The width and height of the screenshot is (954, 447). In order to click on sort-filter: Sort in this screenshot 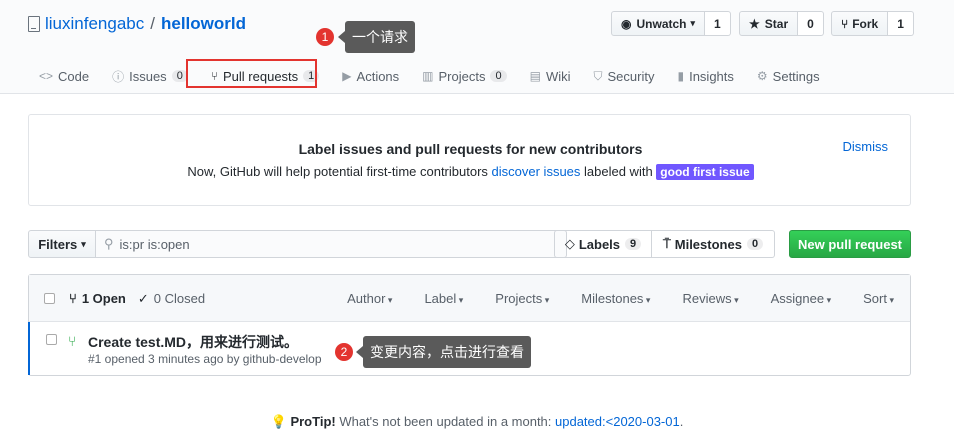, I will do `click(878, 298)`.